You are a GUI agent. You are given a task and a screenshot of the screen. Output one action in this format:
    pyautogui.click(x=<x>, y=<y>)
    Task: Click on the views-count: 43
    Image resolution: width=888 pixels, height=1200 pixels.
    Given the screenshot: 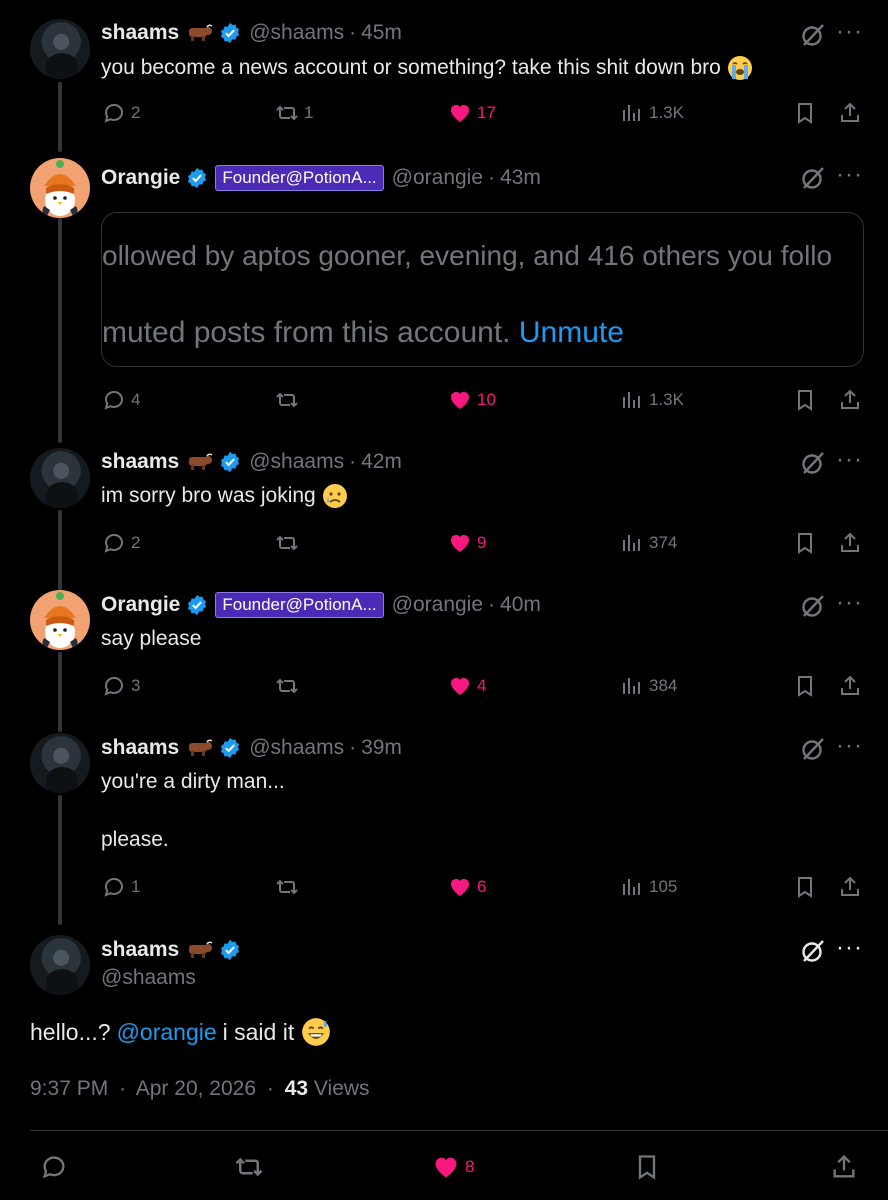 What is the action you would take?
    pyautogui.click(x=296, y=1088)
    